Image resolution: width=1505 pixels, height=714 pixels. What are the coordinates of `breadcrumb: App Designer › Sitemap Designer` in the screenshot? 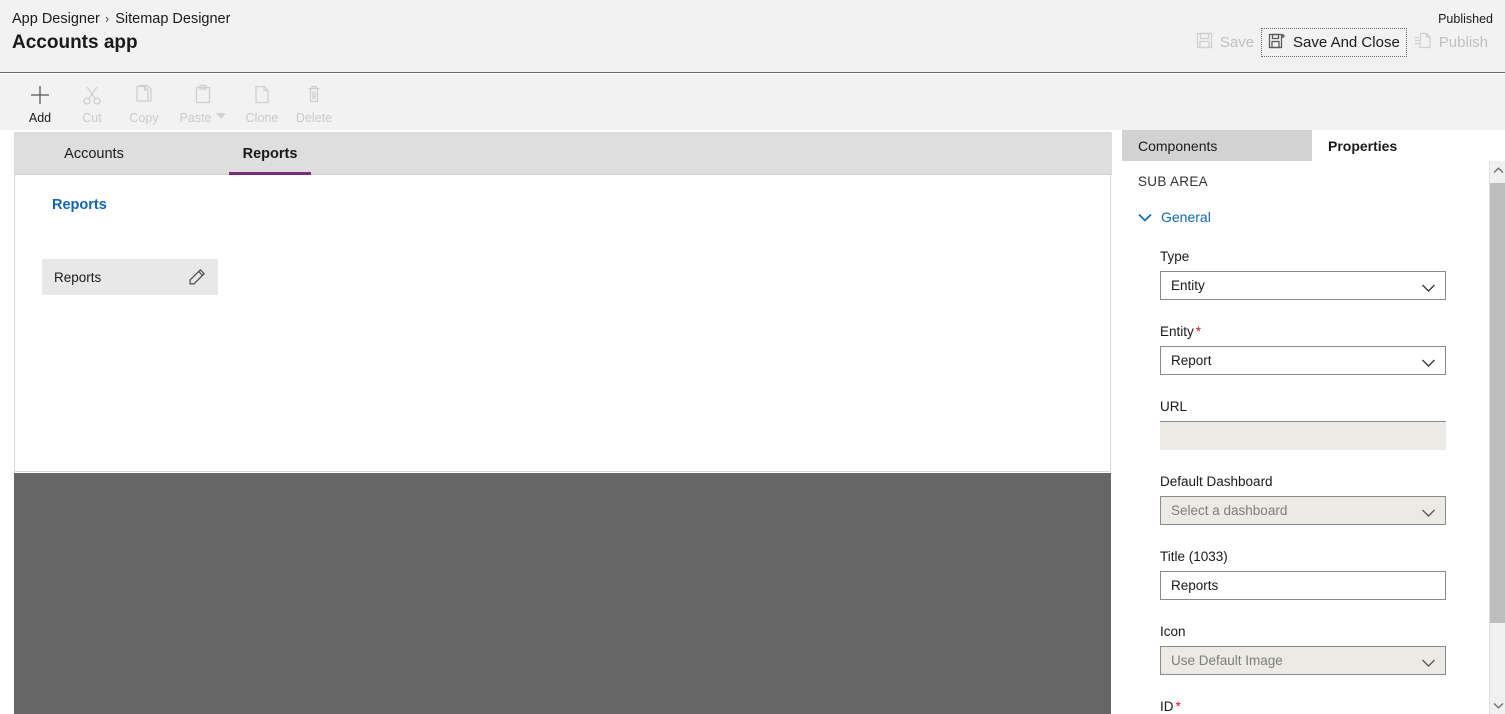 It's located at (121, 19).